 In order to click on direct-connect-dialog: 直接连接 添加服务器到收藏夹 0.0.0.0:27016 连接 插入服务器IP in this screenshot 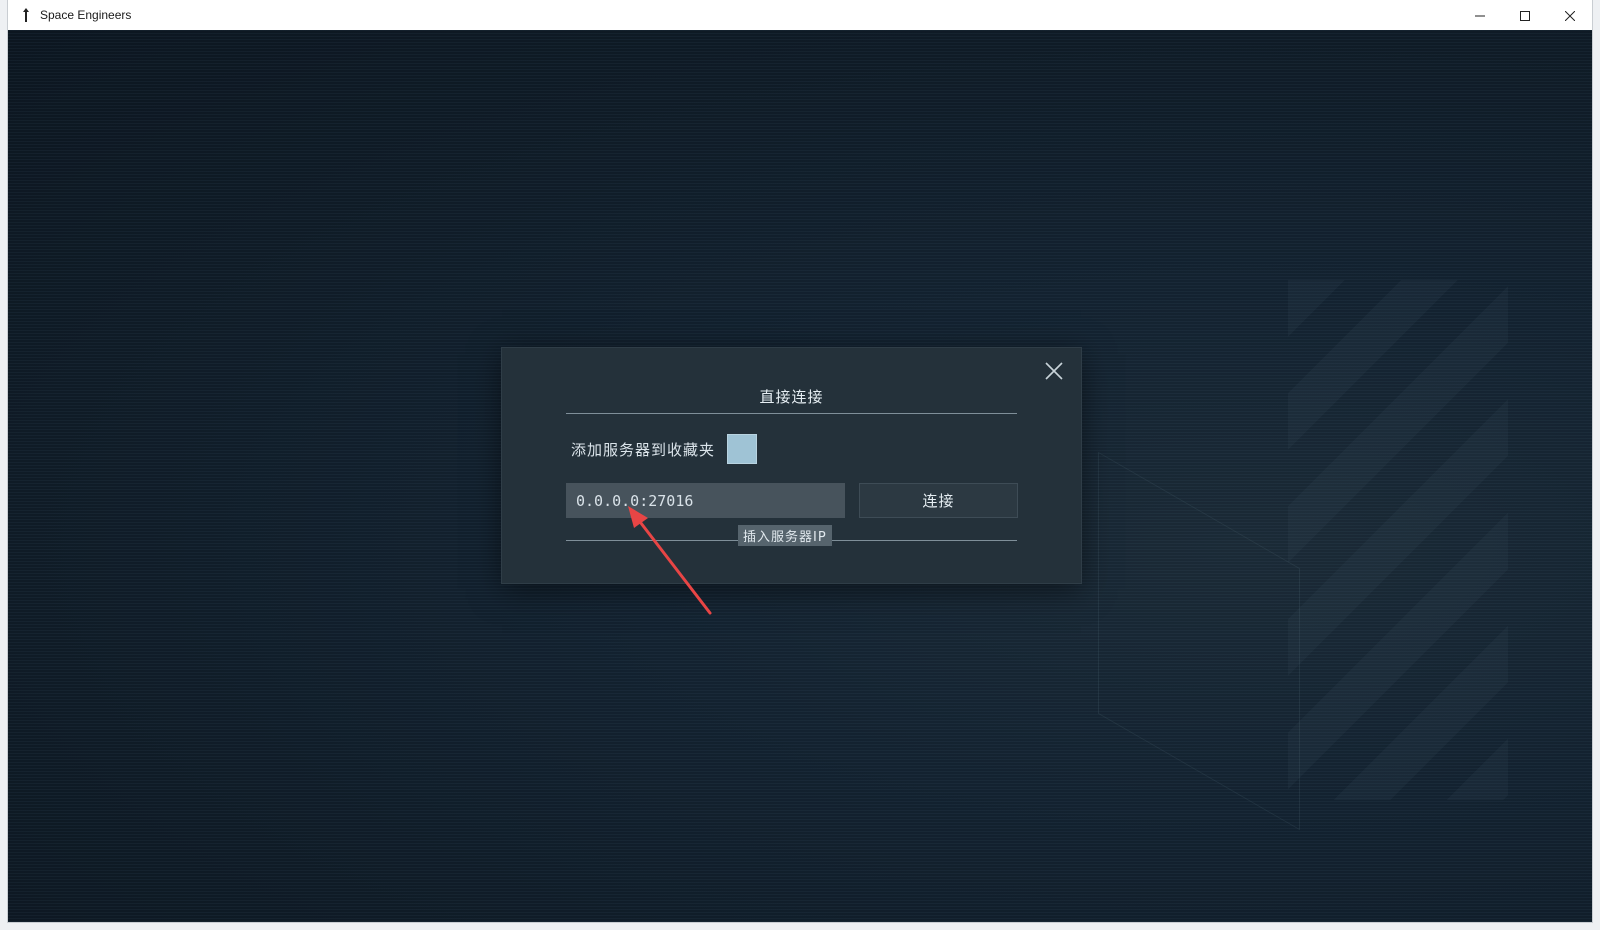, I will do `click(791, 465)`.